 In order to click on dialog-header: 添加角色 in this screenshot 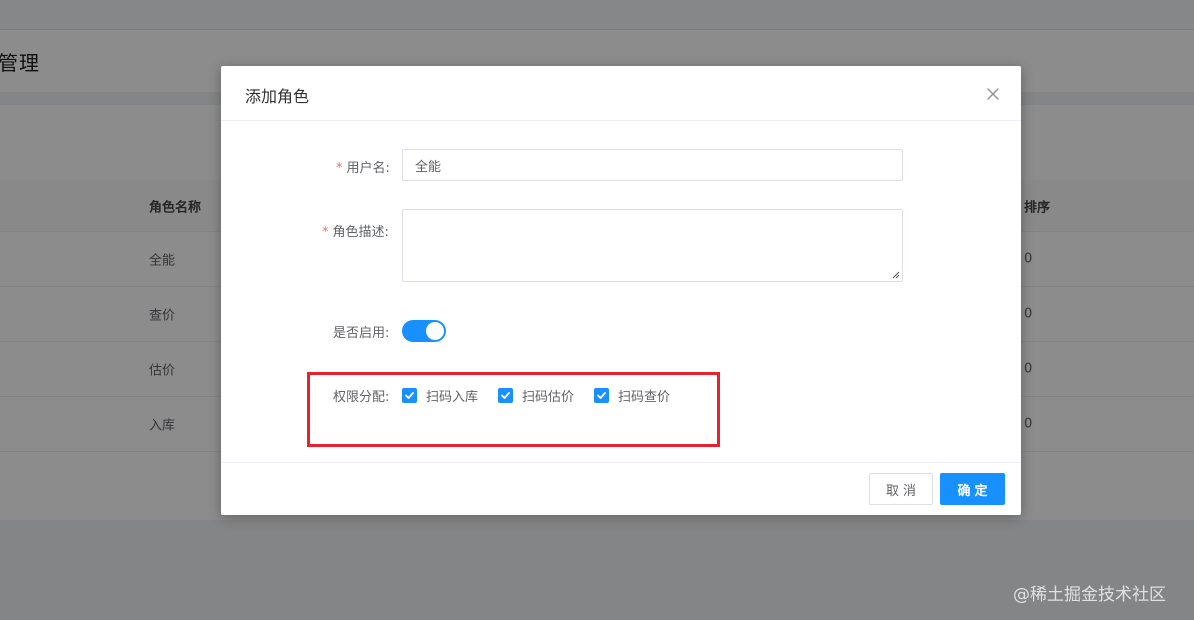, I will do `click(621, 93)`.